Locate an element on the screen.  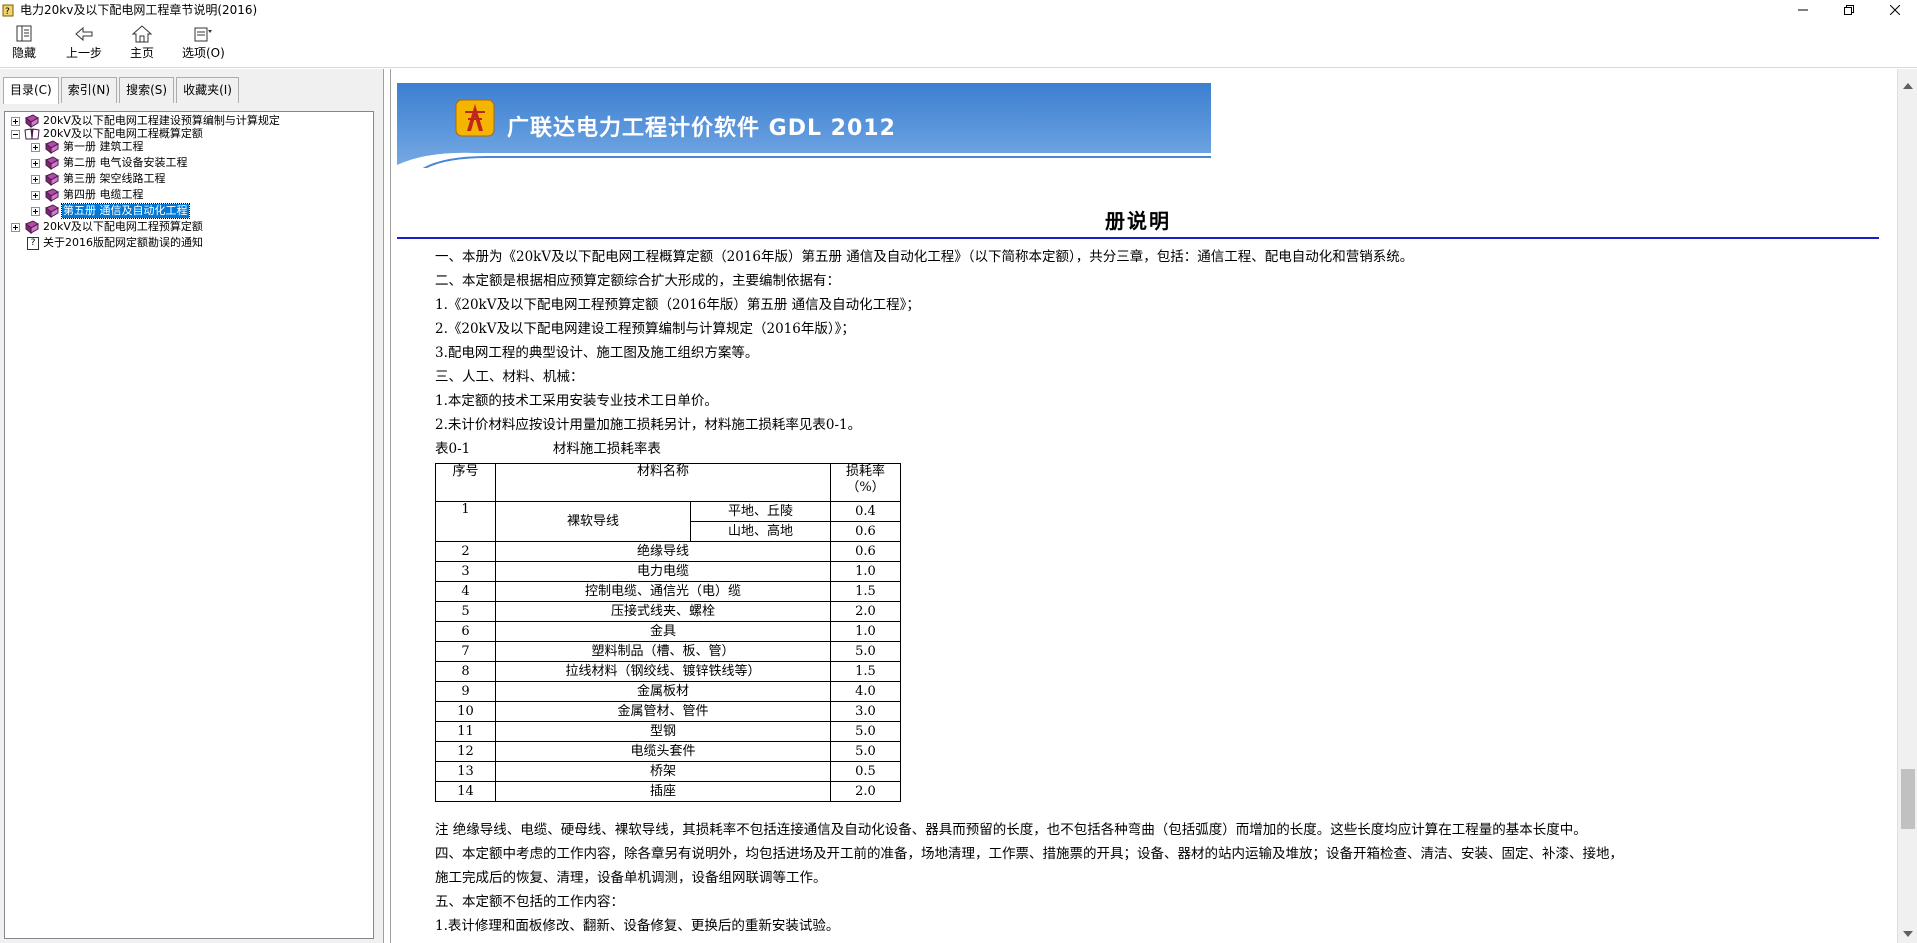
tree-item: 第四册 电缆工程 is located at coordinates (88, 195).